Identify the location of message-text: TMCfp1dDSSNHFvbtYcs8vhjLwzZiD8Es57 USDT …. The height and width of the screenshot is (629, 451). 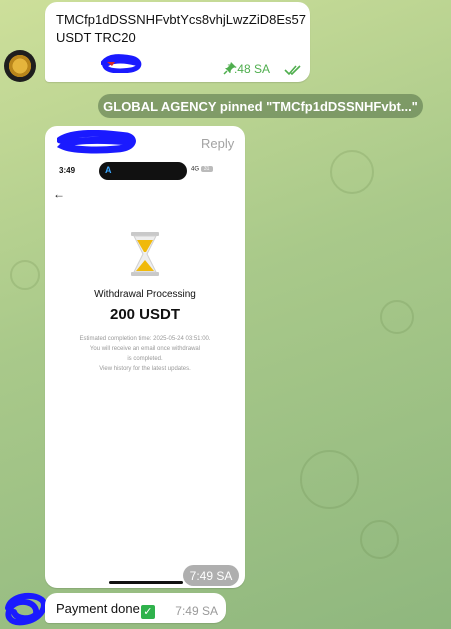
(181, 29).